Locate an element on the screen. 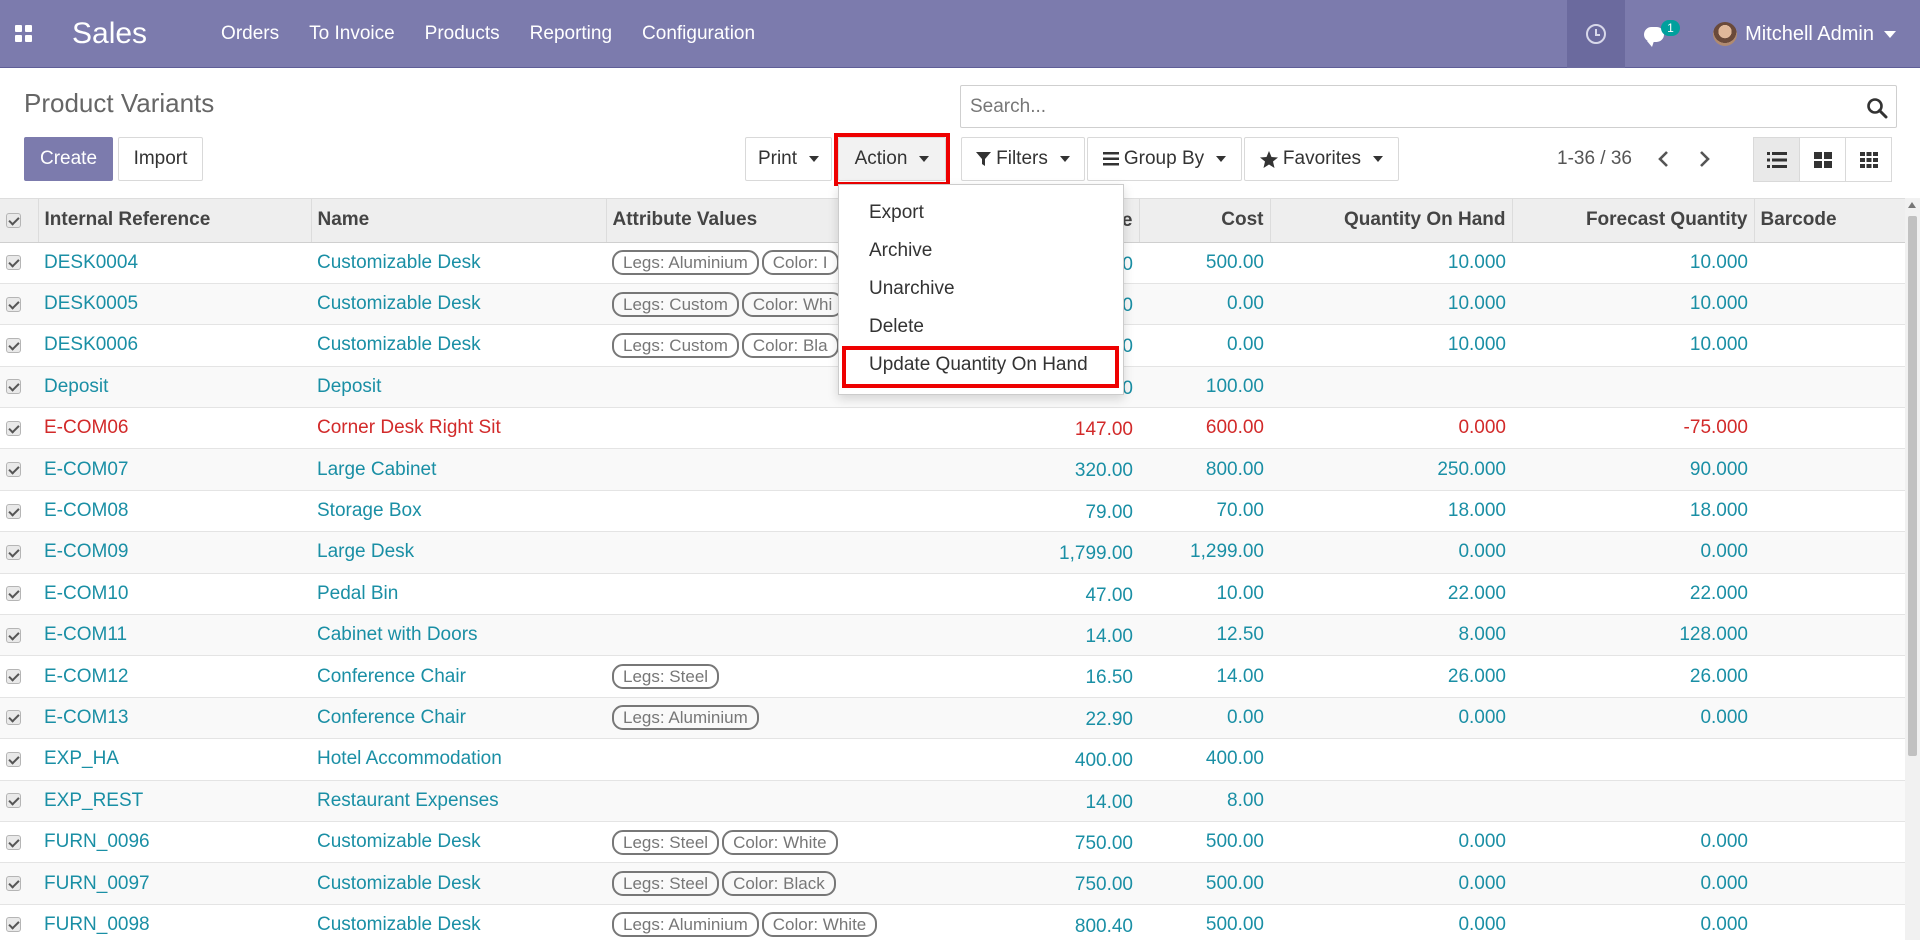 This screenshot has width=1920, height=940. groupby-dropdown-button: Group By is located at coordinates (1164, 159).